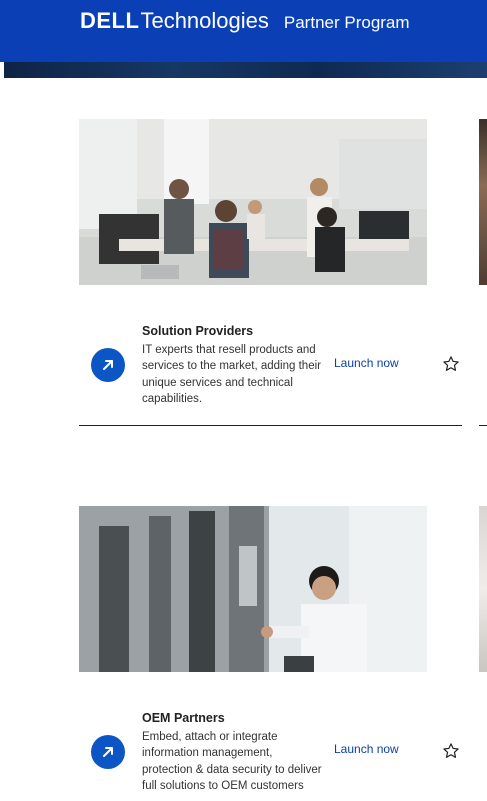 This screenshot has height=801, width=487. Describe the element at coordinates (483, 425) in the screenshot. I see `next-card-divider-partial` at that location.